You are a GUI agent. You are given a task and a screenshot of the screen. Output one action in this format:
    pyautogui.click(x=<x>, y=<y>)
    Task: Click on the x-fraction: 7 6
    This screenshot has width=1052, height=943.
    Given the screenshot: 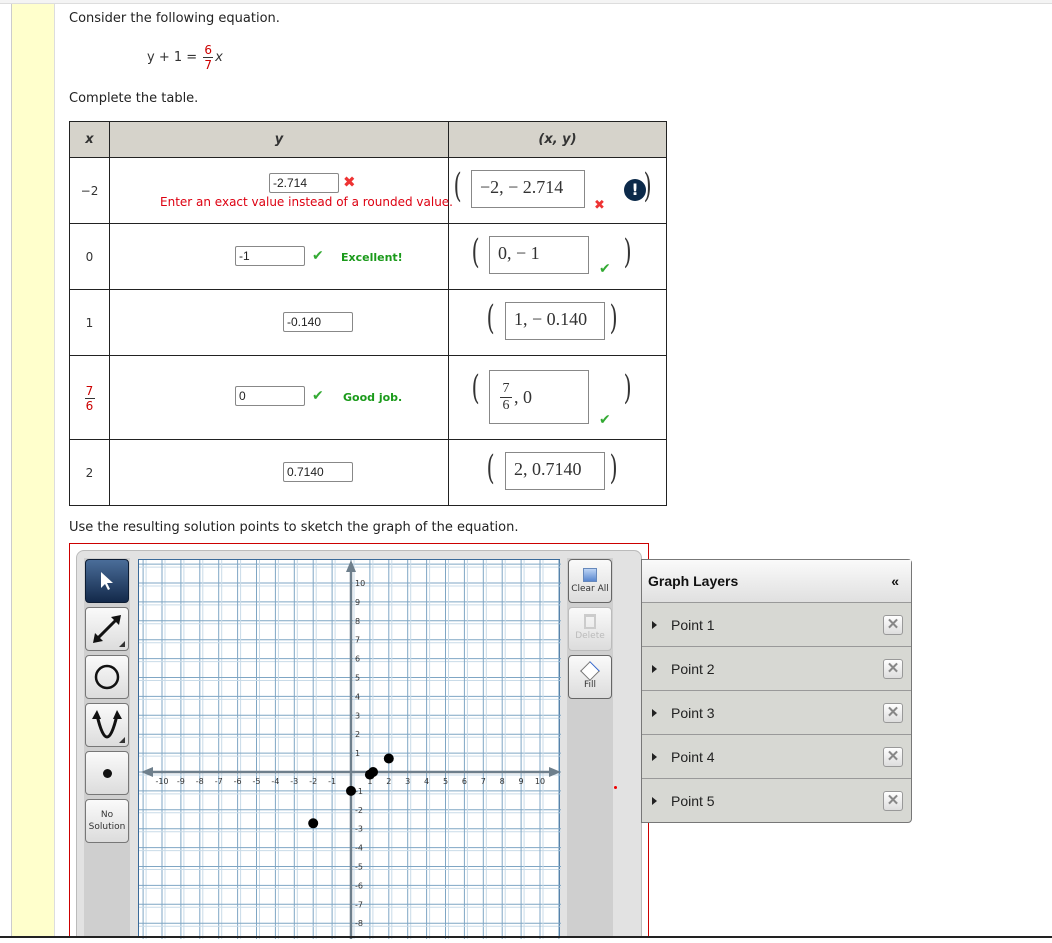 What is the action you would take?
    pyautogui.click(x=89, y=398)
    